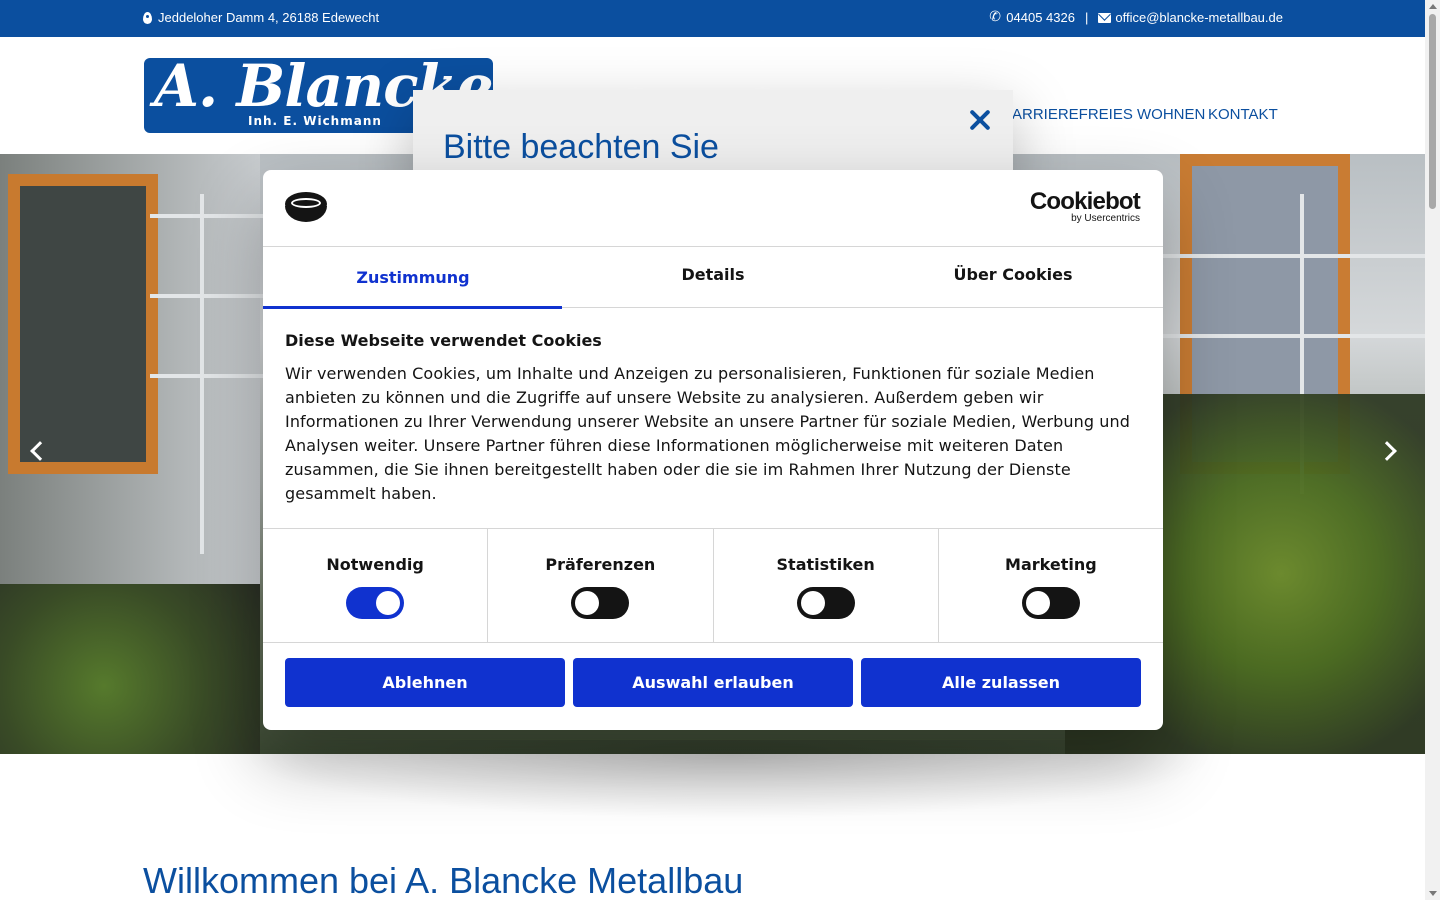  Describe the element at coordinates (980, 120) in the screenshot. I see `close-icon` at that location.